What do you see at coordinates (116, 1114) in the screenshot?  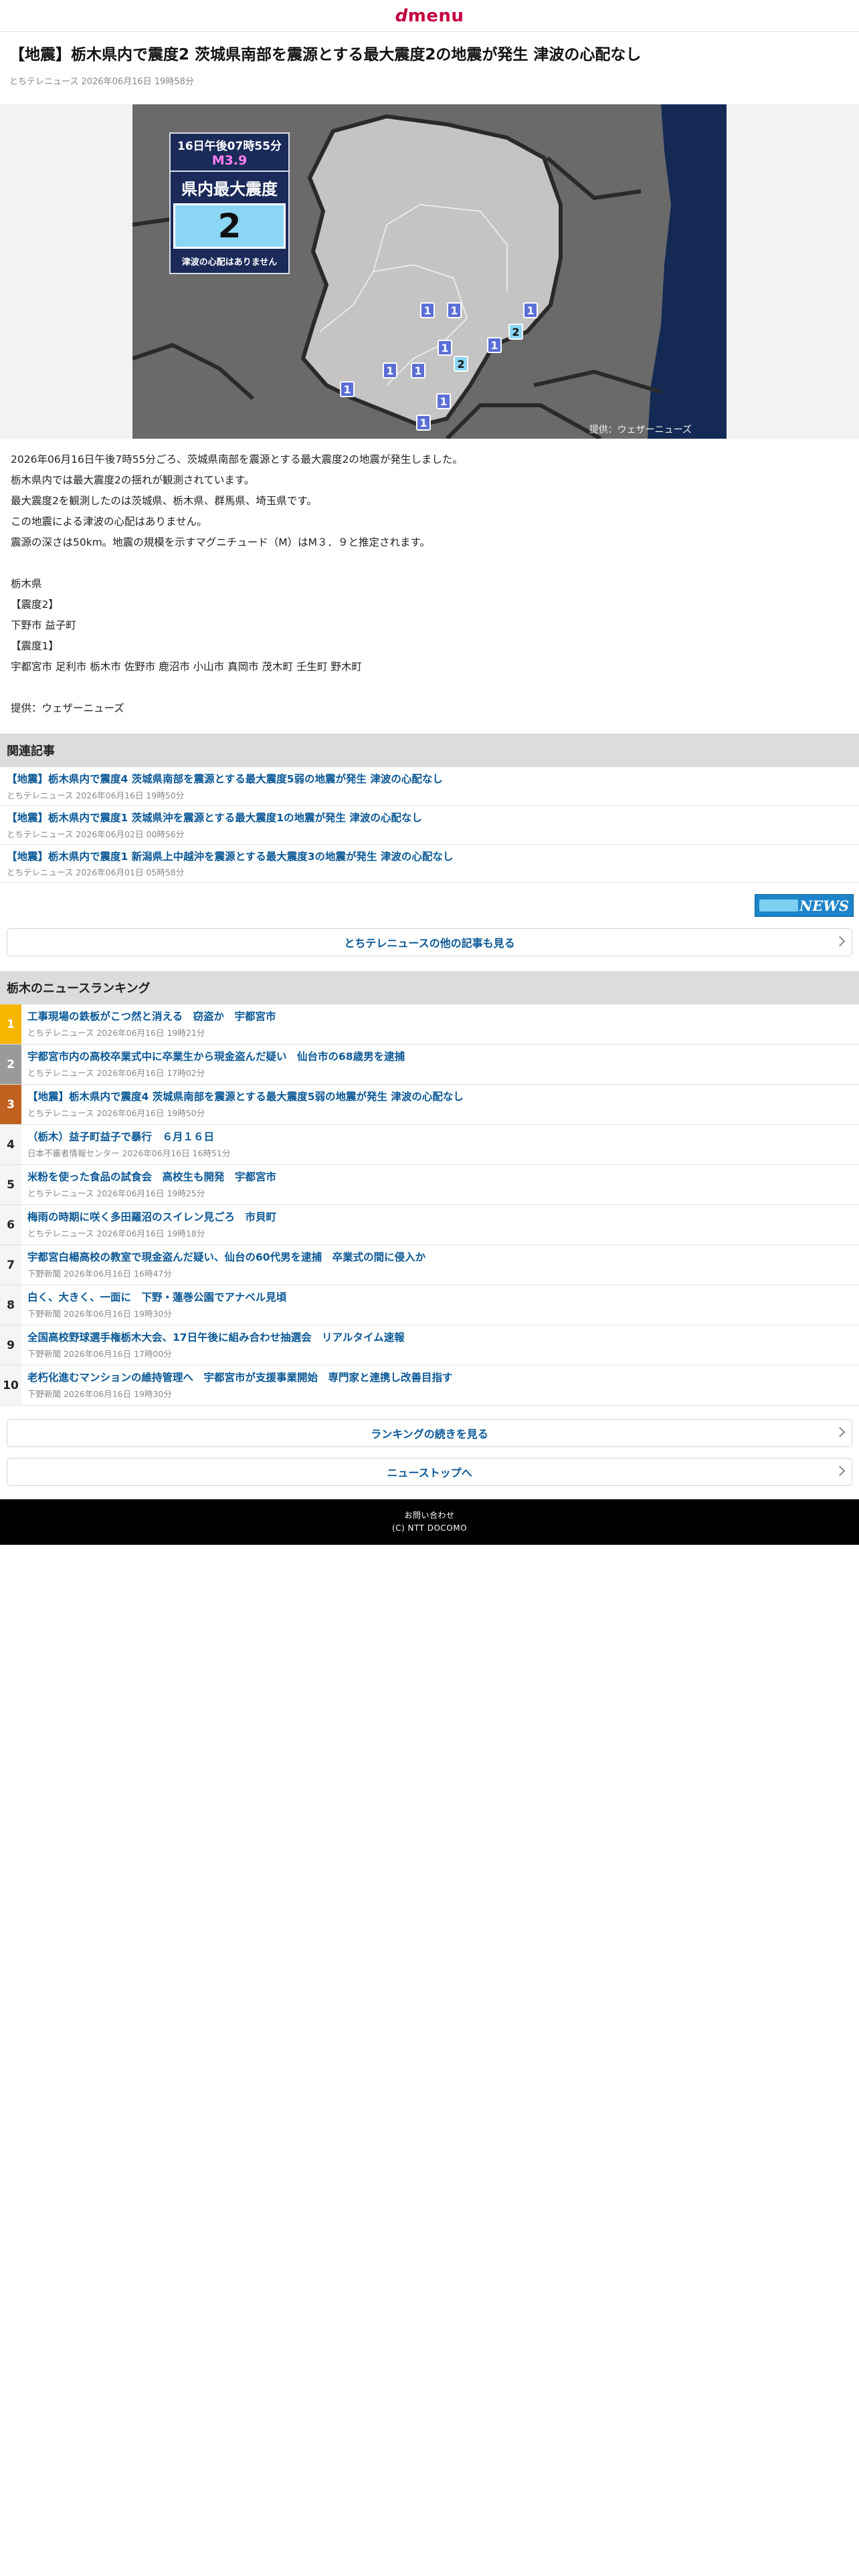 I see `ranking-item-meta: とちテレニュース 2026年06月16日 19時50分` at bounding box center [116, 1114].